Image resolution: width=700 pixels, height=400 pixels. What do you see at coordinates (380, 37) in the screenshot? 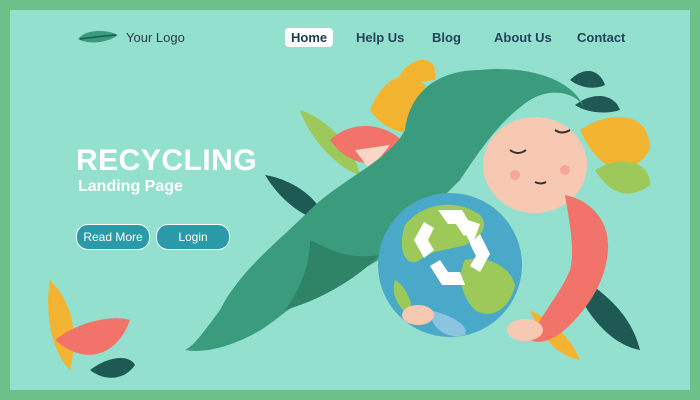
I see `nav-item-help-us: Help Us` at bounding box center [380, 37].